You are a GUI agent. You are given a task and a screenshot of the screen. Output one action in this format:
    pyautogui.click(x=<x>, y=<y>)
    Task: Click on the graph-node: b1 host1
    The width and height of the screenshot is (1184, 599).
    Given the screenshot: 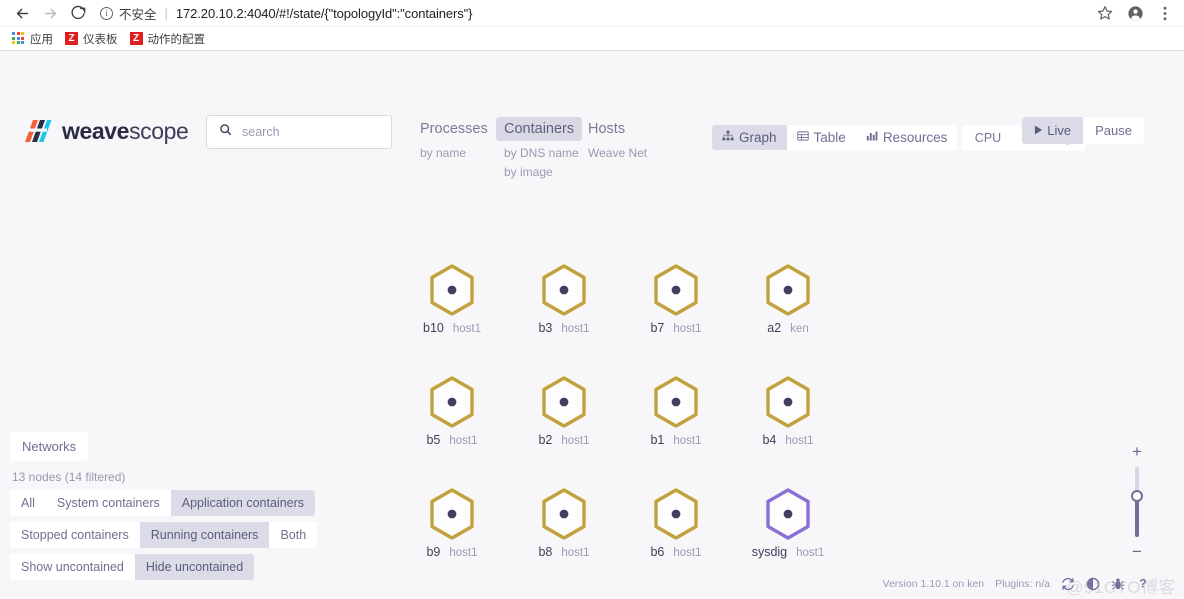 What is the action you would take?
    pyautogui.click(x=676, y=411)
    